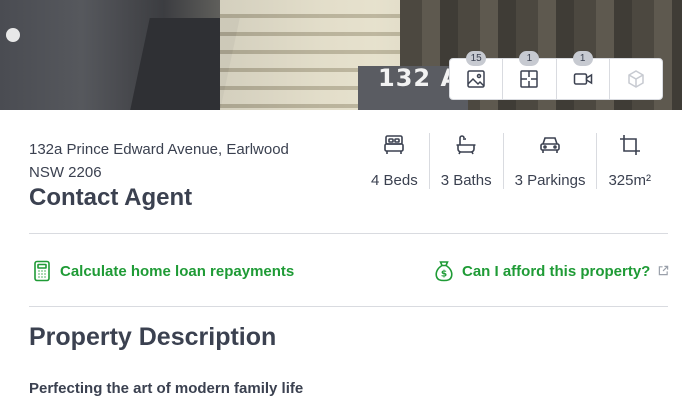 The width and height of the screenshot is (682, 416). I want to click on baths-value: 3 Baths, so click(466, 180).